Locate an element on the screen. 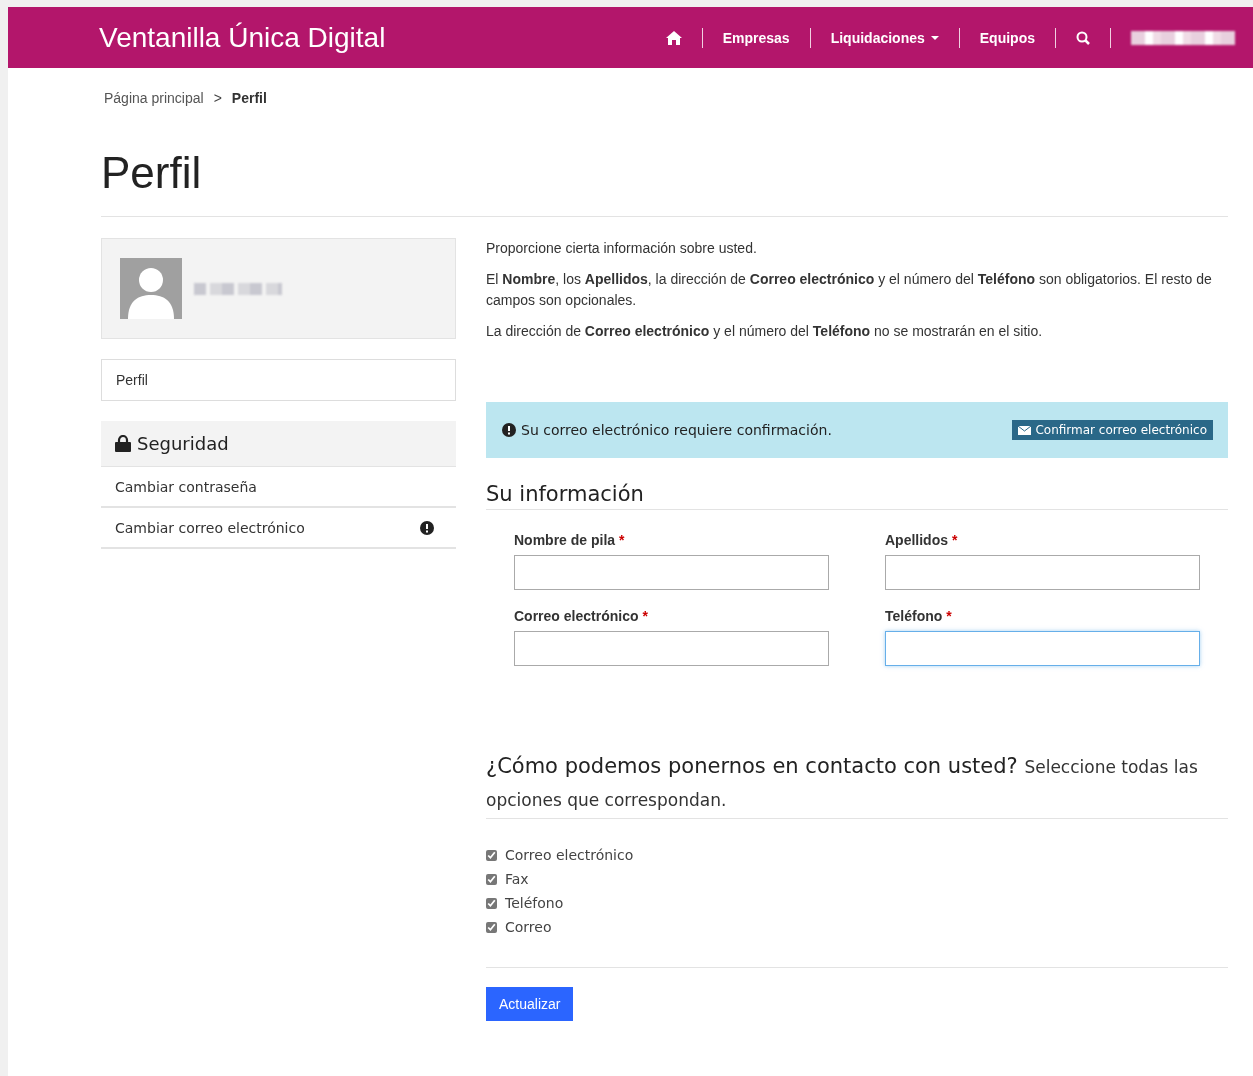 This screenshot has height=1076, width=1253. envelope-icon is located at coordinates (1025, 430).